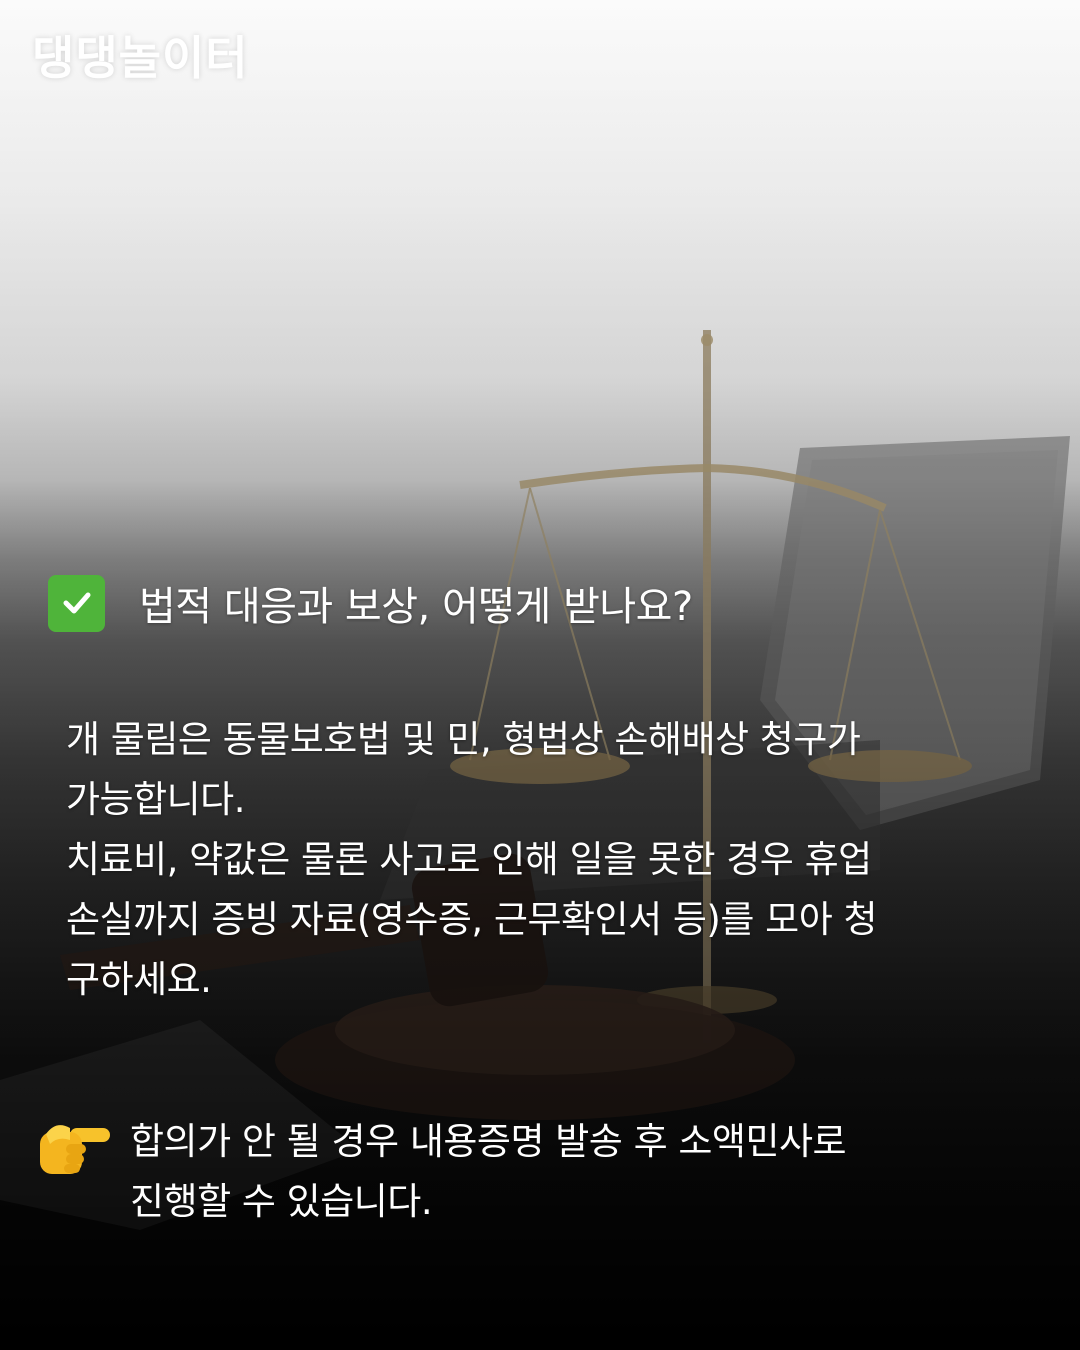 Image resolution: width=1080 pixels, height=1350 pixels. Describe the element at coordinates (155, 799) in the screenshot. I see `body-line: 가능합니다.` at that location.